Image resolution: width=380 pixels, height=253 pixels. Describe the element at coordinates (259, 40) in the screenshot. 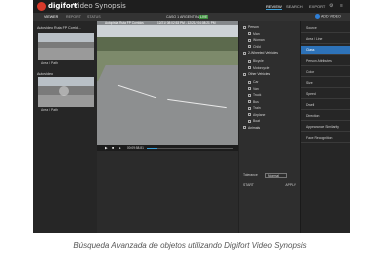

I see `filter-label: Woman` at that location.